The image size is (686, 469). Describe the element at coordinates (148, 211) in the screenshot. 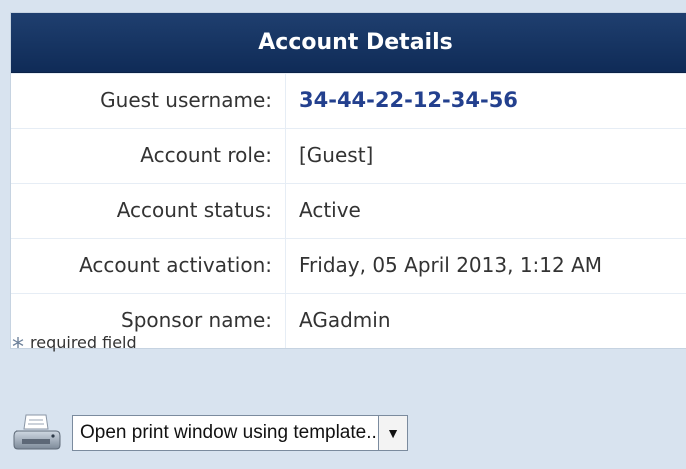

I see `account-status-label: Account status:` at that location.